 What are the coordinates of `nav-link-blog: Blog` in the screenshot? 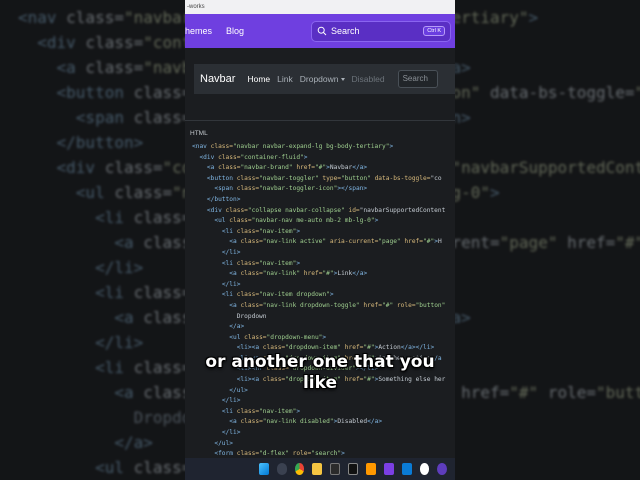 It's located at (235, 31).